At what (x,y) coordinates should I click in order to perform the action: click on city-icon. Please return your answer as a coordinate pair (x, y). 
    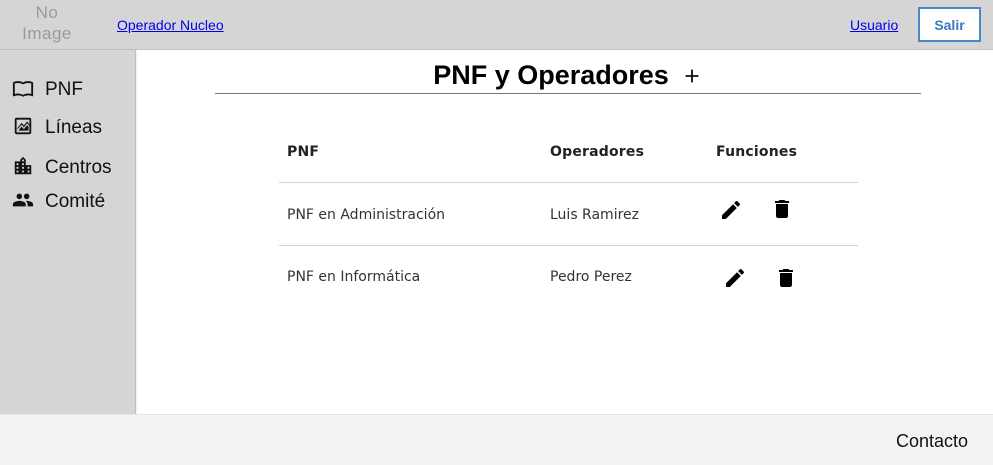
    Looking at the image, I should click on (23, 168).